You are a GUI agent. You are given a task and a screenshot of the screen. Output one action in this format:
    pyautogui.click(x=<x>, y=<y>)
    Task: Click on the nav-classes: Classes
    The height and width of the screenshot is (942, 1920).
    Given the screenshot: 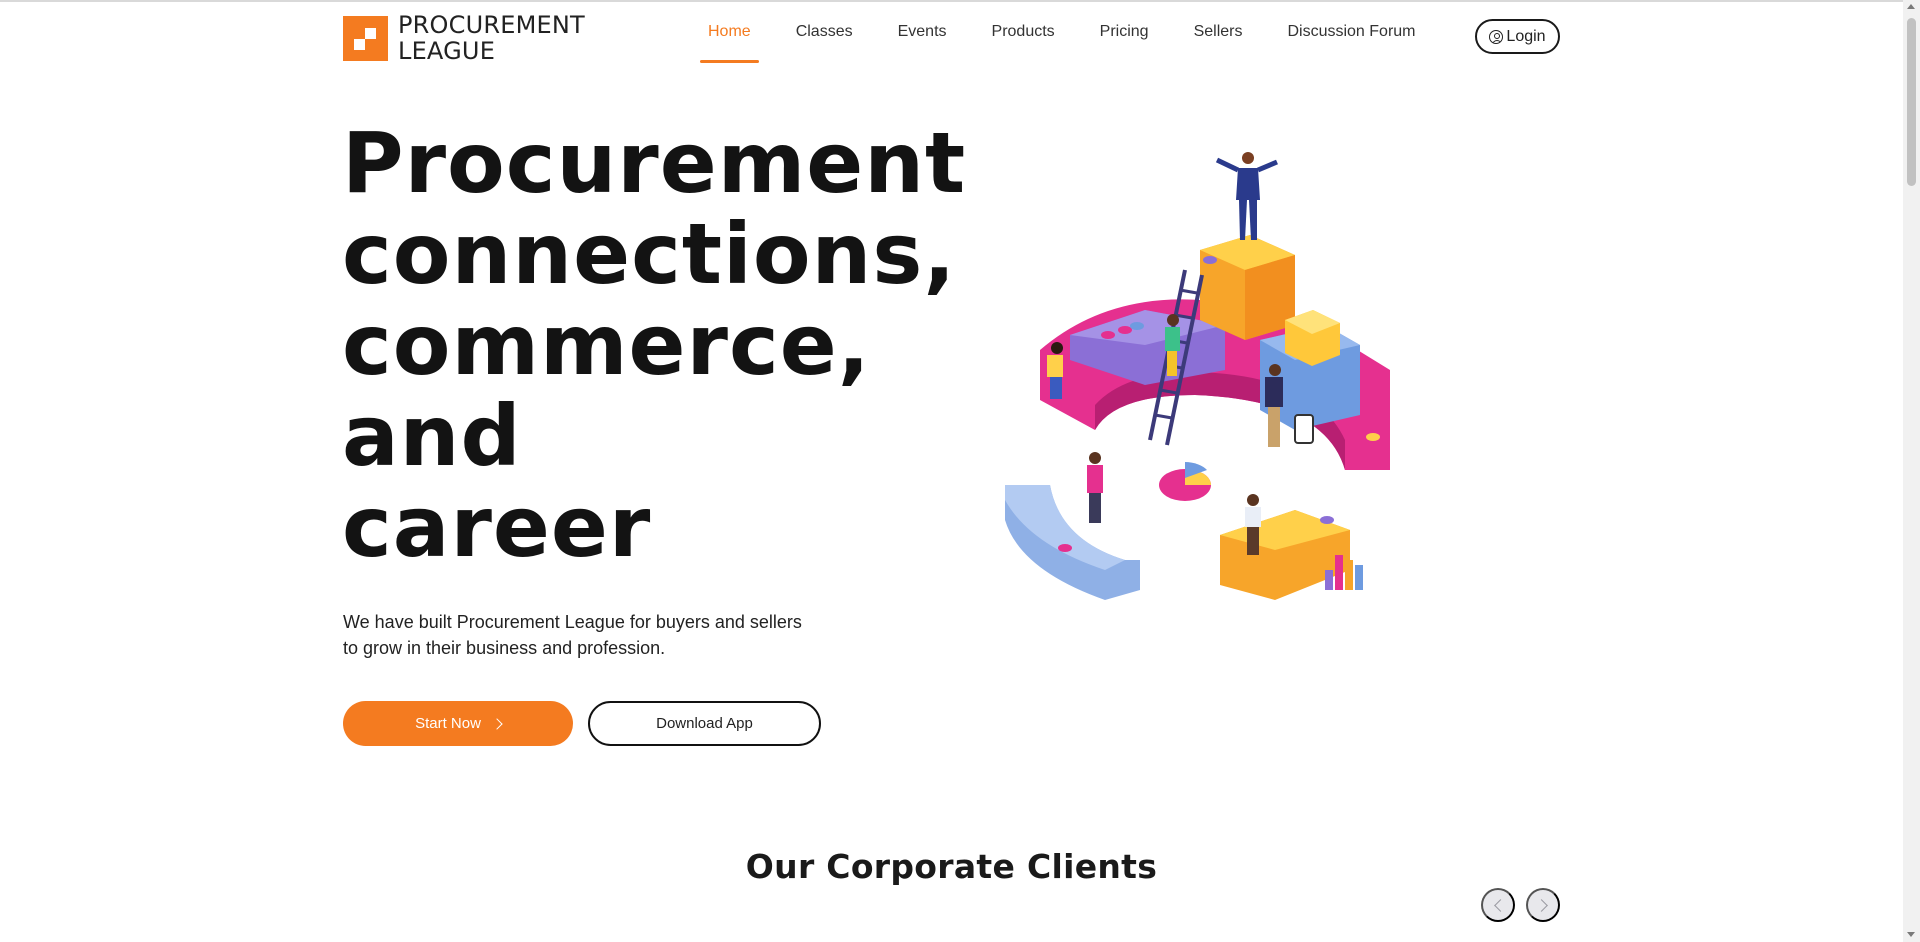 What is the action you would take?
    pyautogui.click(x=824, y=32)
    